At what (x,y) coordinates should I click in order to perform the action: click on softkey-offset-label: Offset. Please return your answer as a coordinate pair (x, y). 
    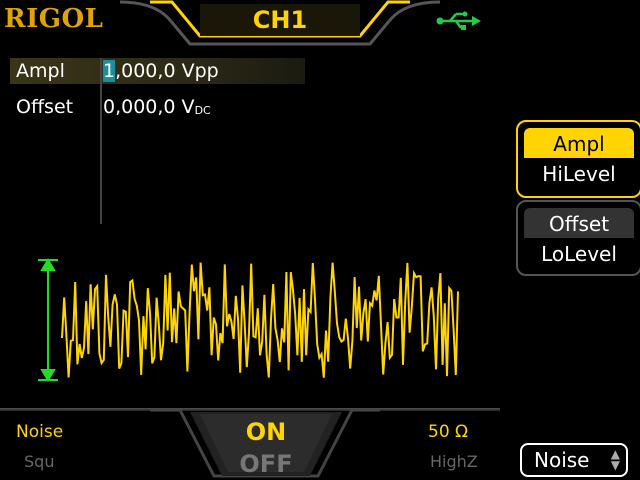
    Looking at the image, I should click on (579, 224).